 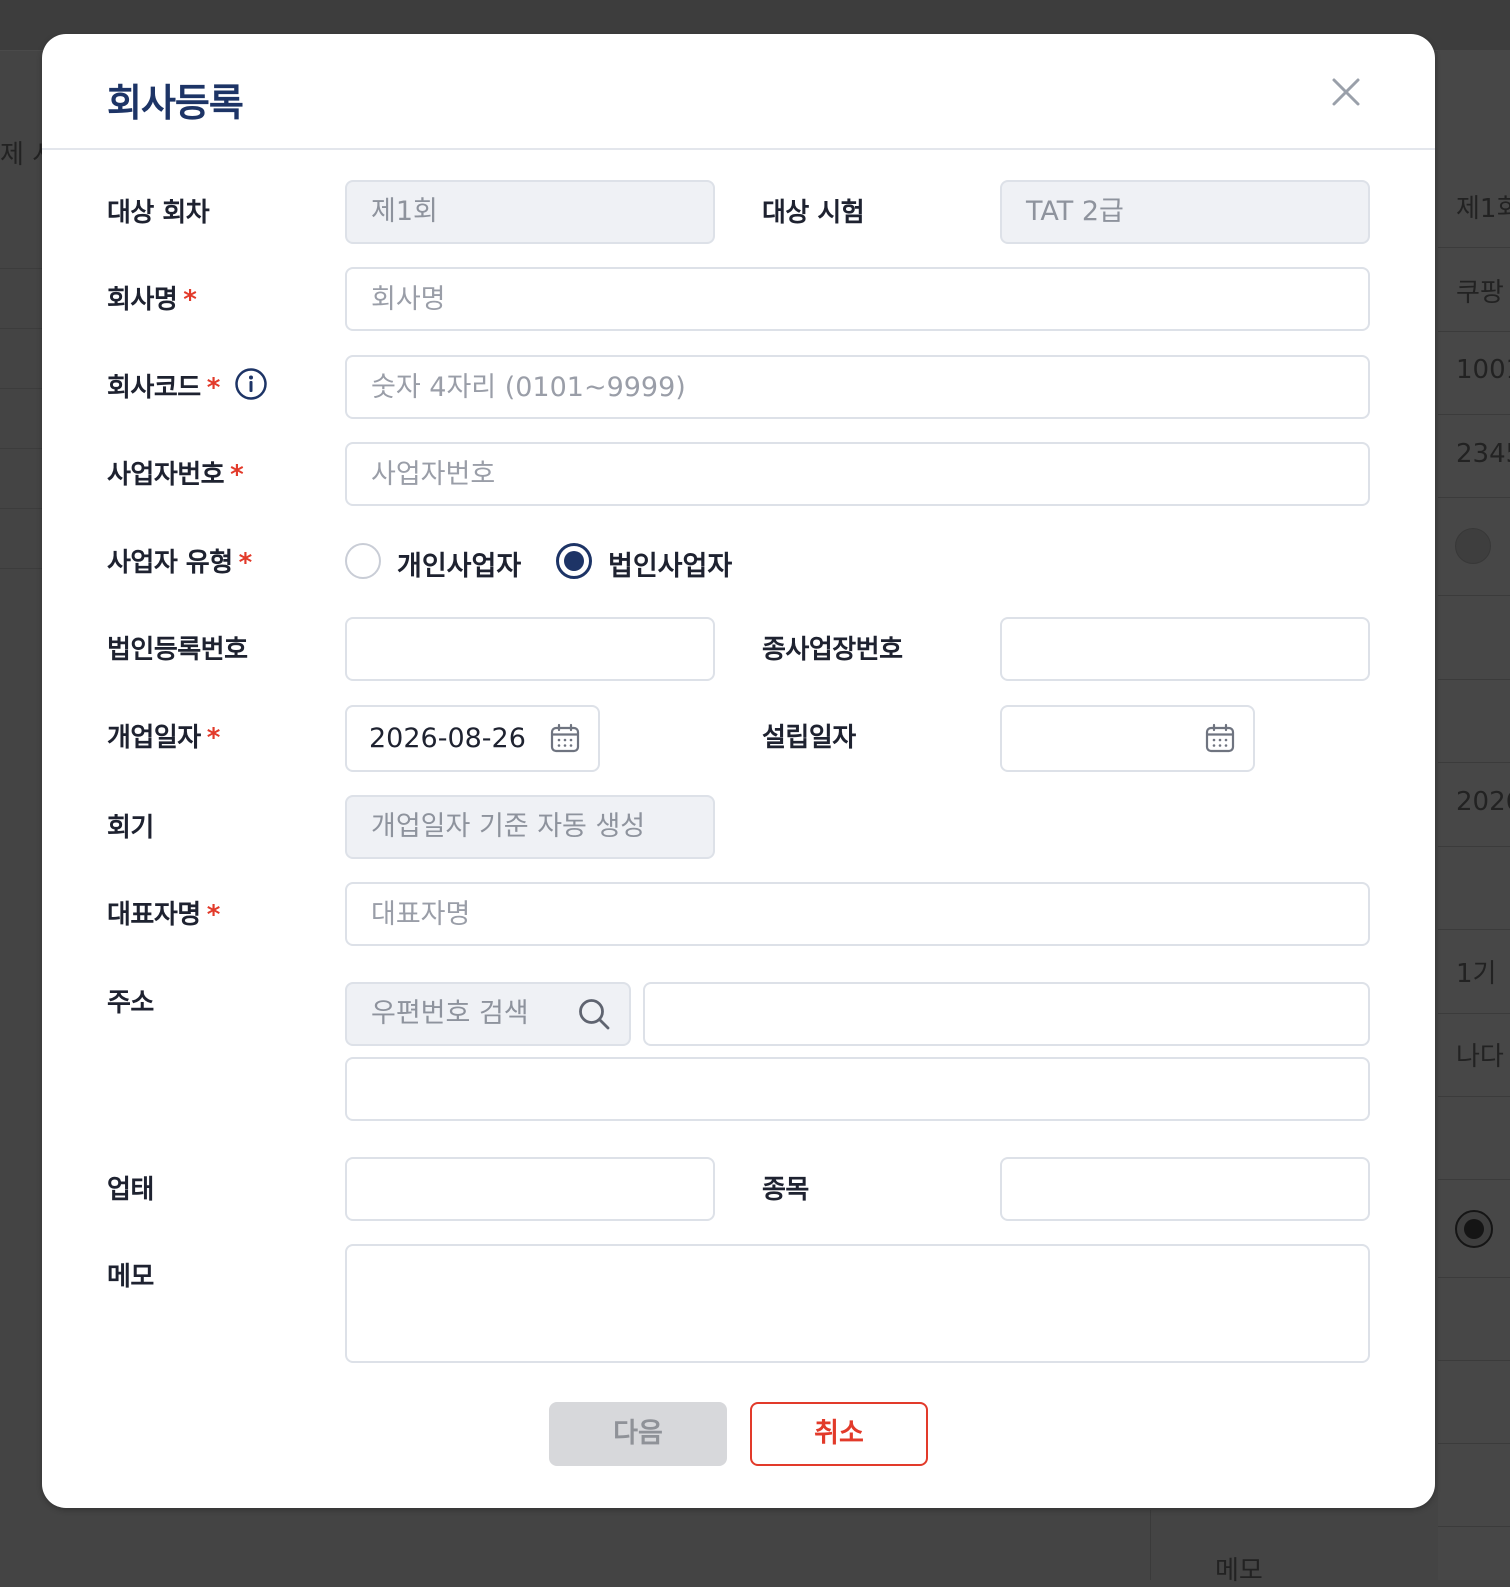 What do you see at coordinates (447, 738) in the screenshot?
I see `open-date-value: 2026-08-26` at bounding box center [447, 738].